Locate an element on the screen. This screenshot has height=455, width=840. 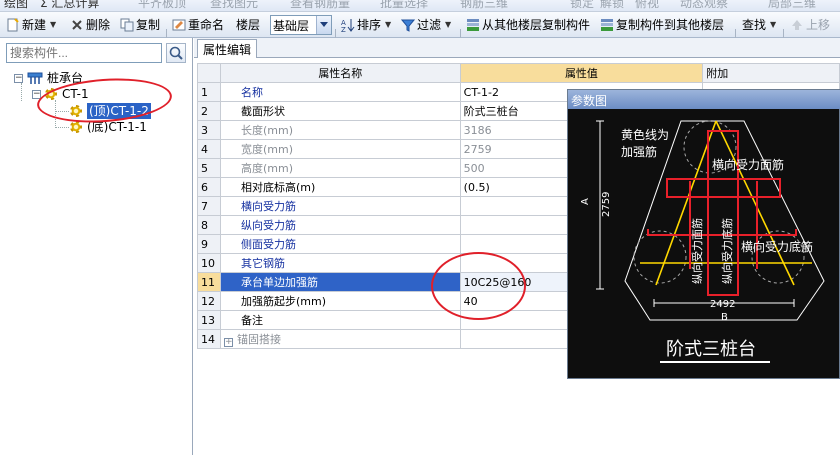
property-tab-bar: 属性编辑 is located at coordinates (517, 48).